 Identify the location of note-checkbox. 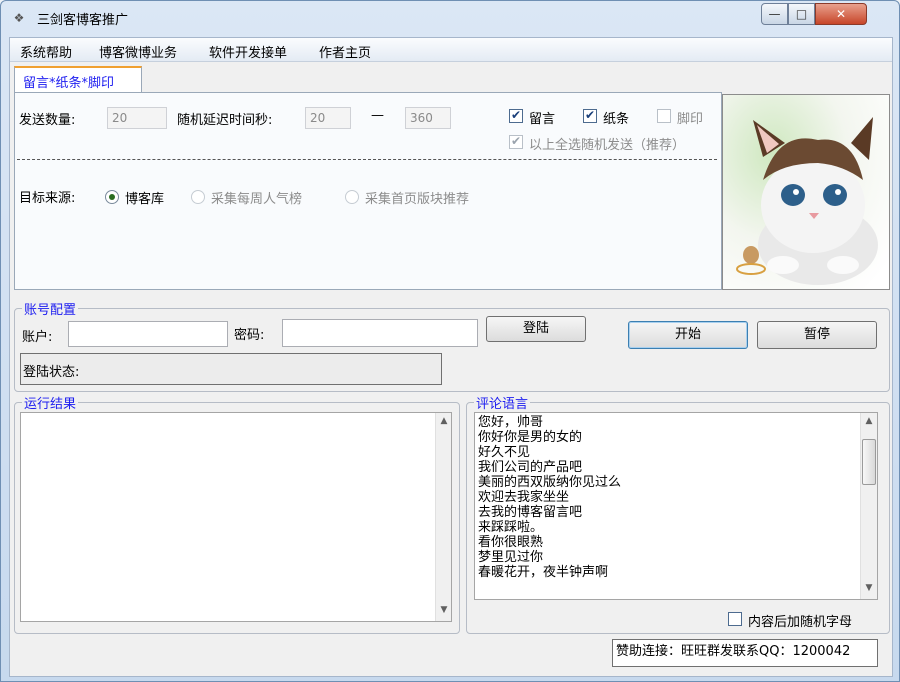
(590, 115).